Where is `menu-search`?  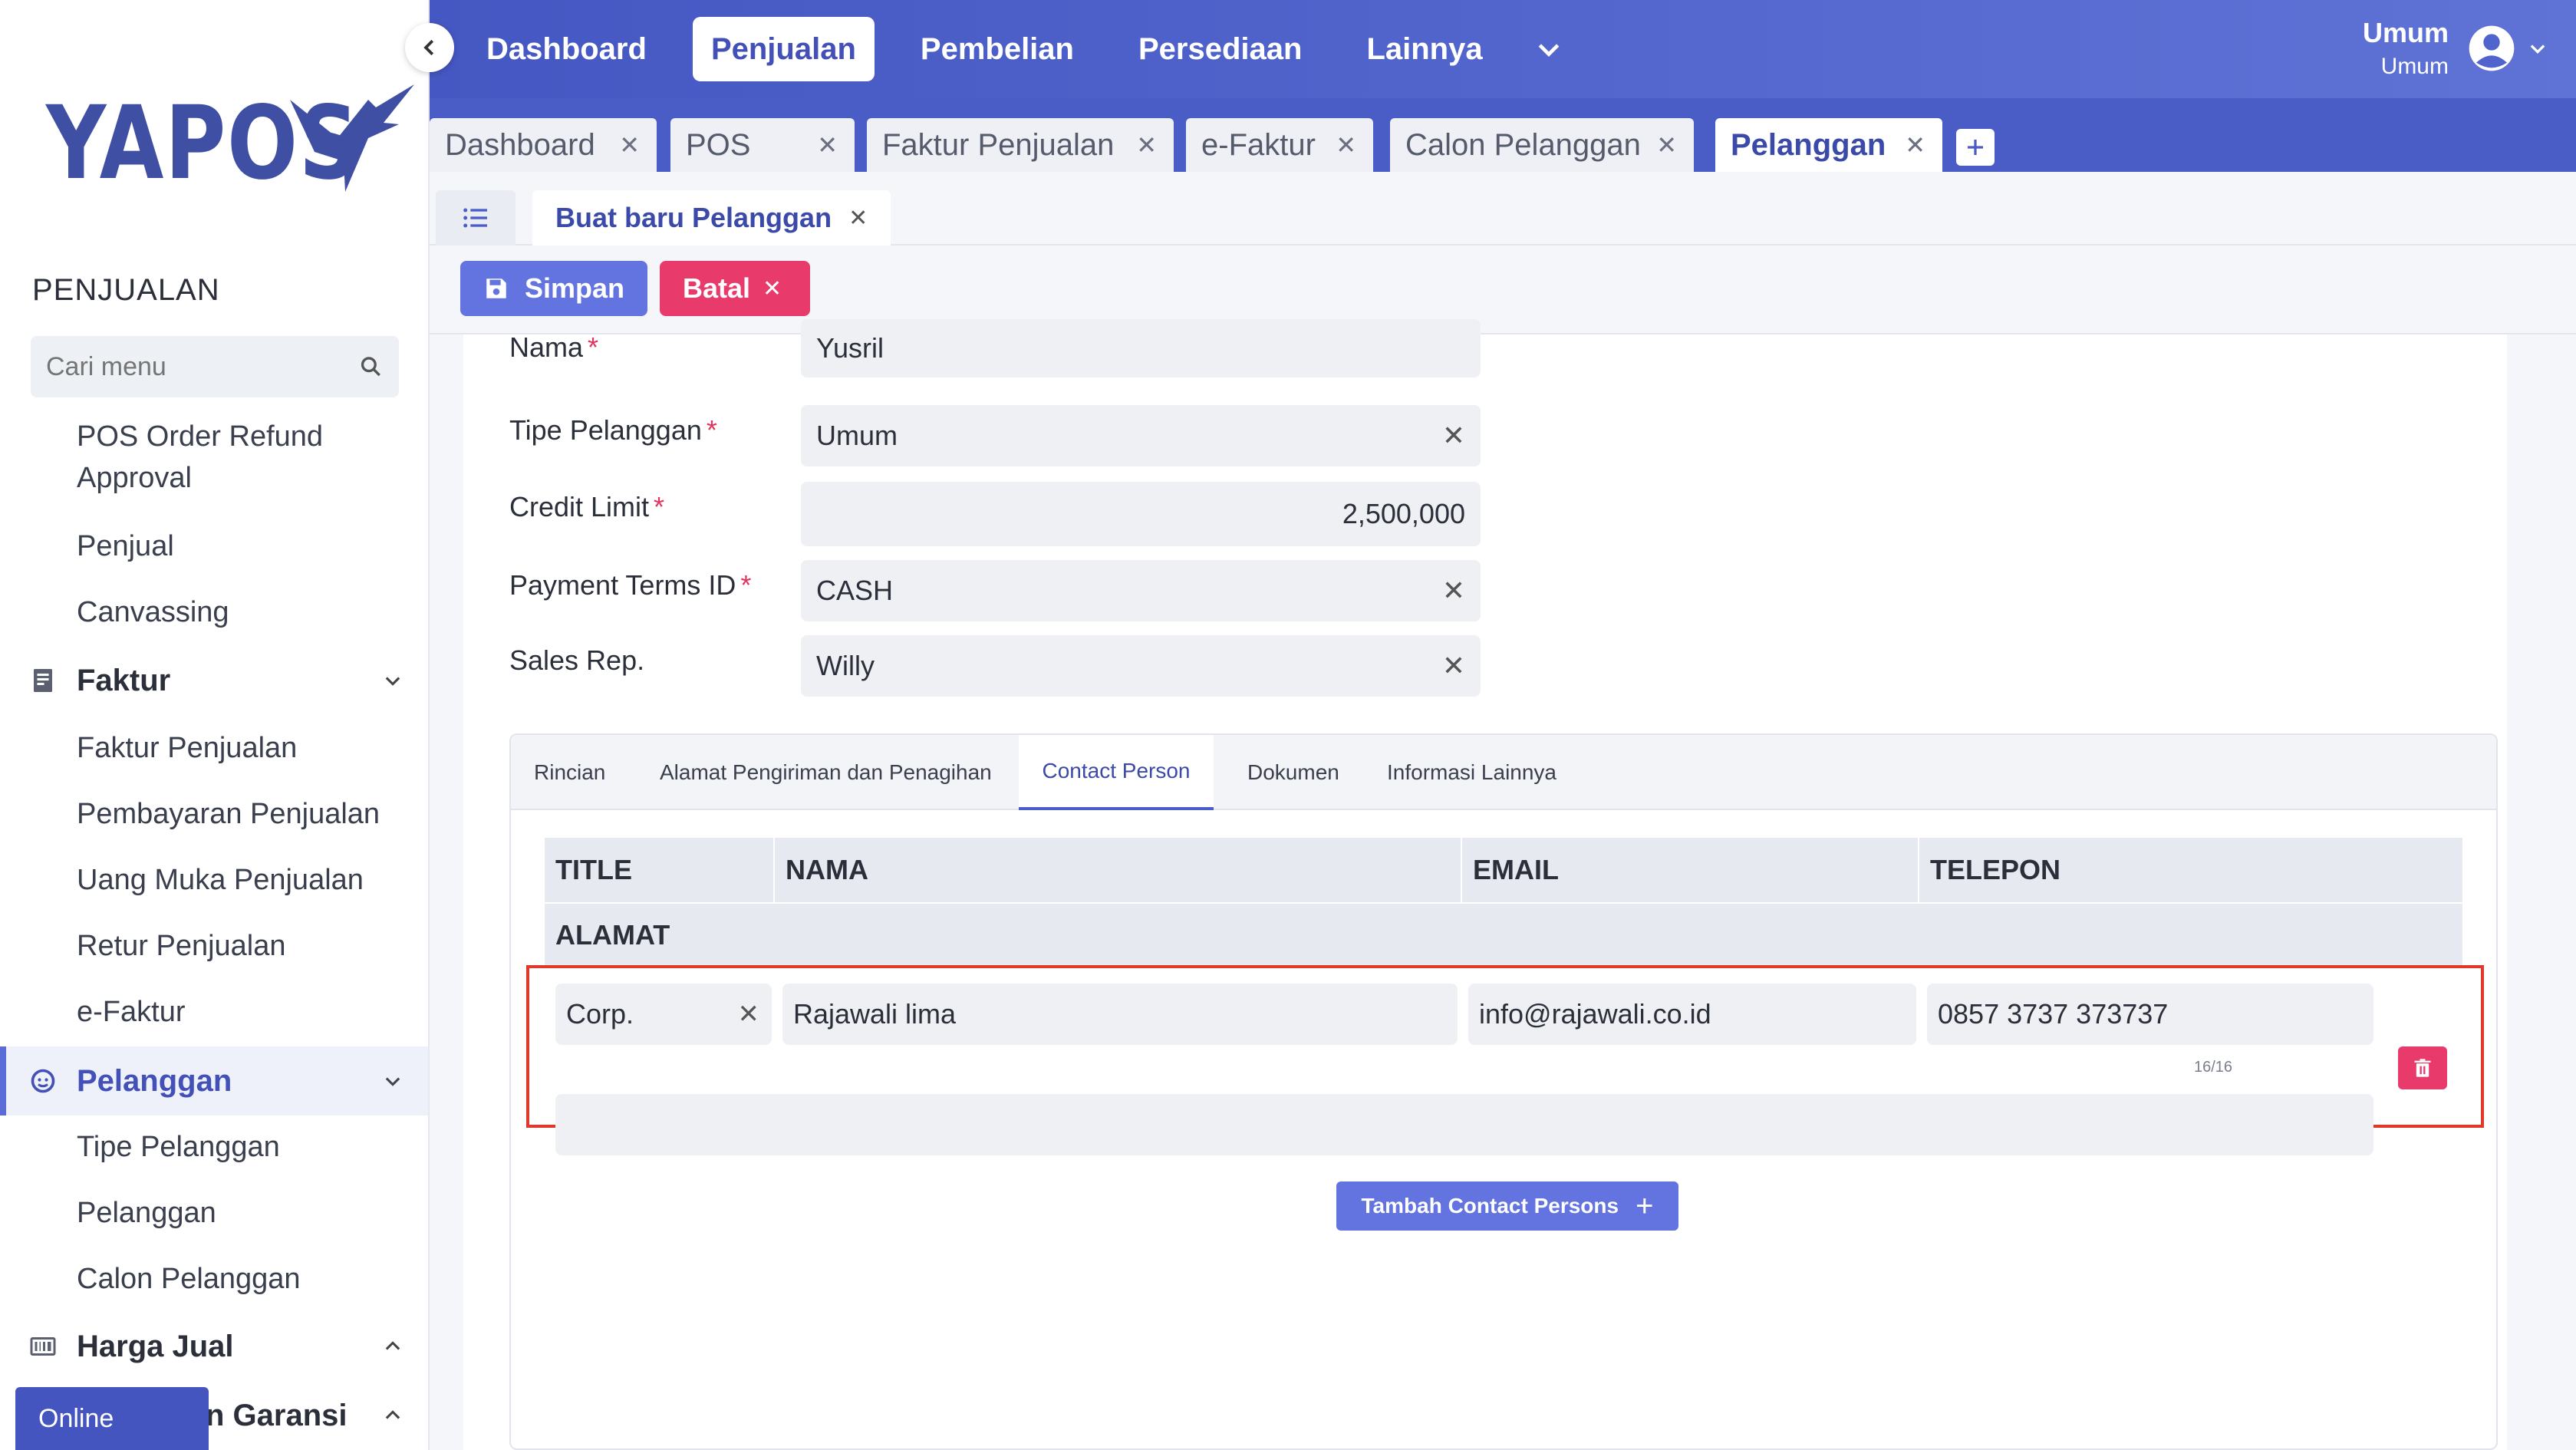
menu-search is located at coordinates (215, 366).